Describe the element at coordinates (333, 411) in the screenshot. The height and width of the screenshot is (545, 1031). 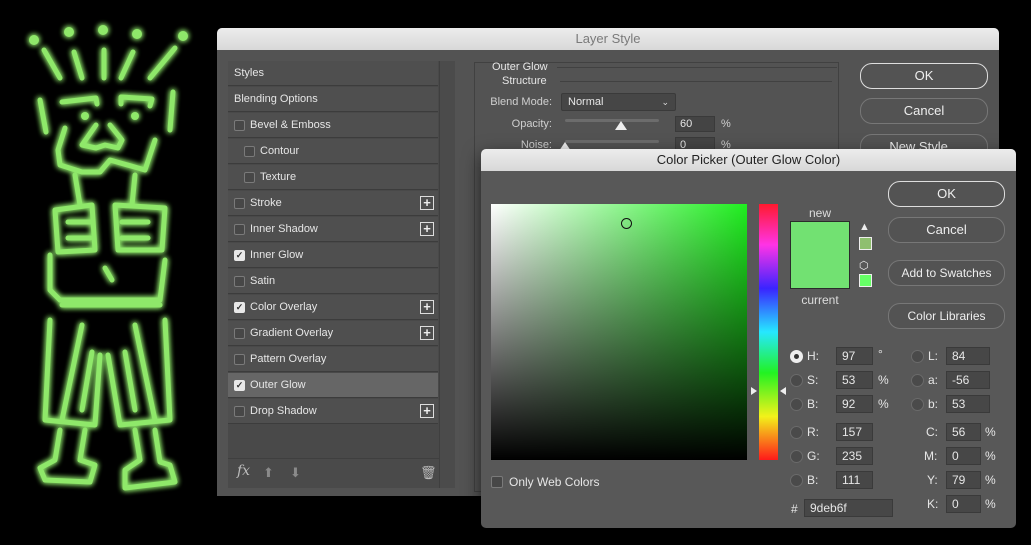
I see `style-item-drop-shadow: Drop Shadow +` at that location.